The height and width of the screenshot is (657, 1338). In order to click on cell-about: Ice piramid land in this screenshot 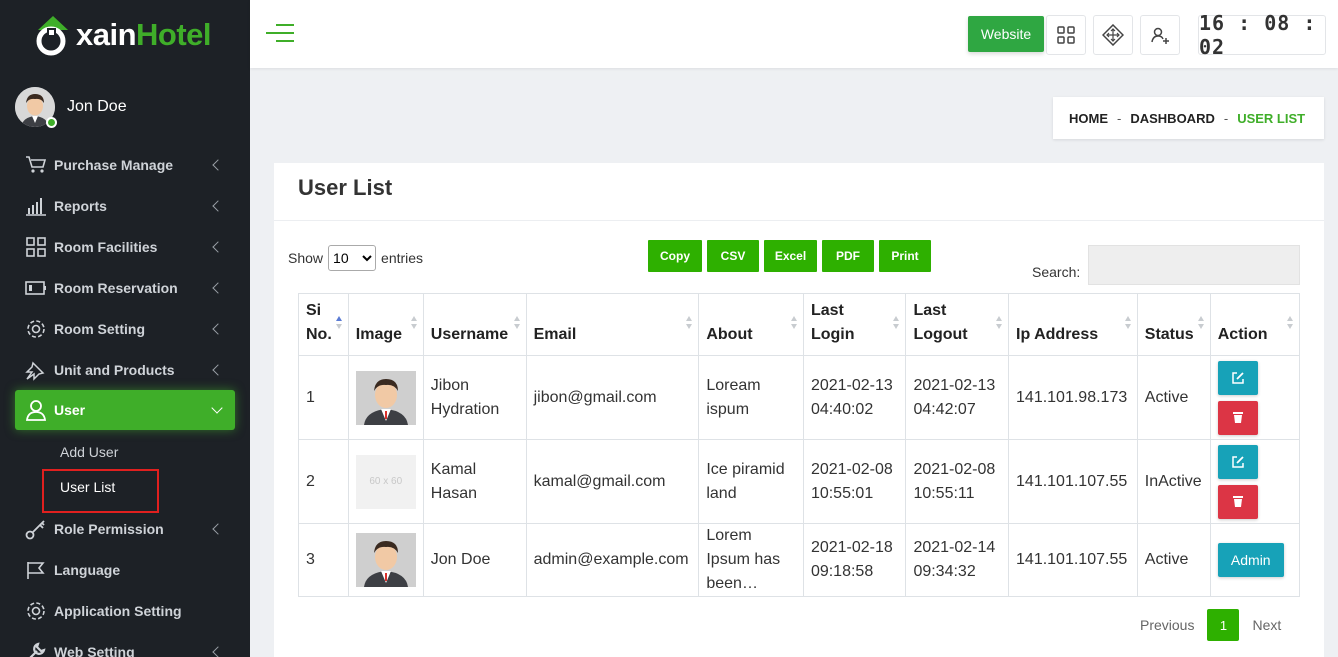, I will do `click(751, 481)`.